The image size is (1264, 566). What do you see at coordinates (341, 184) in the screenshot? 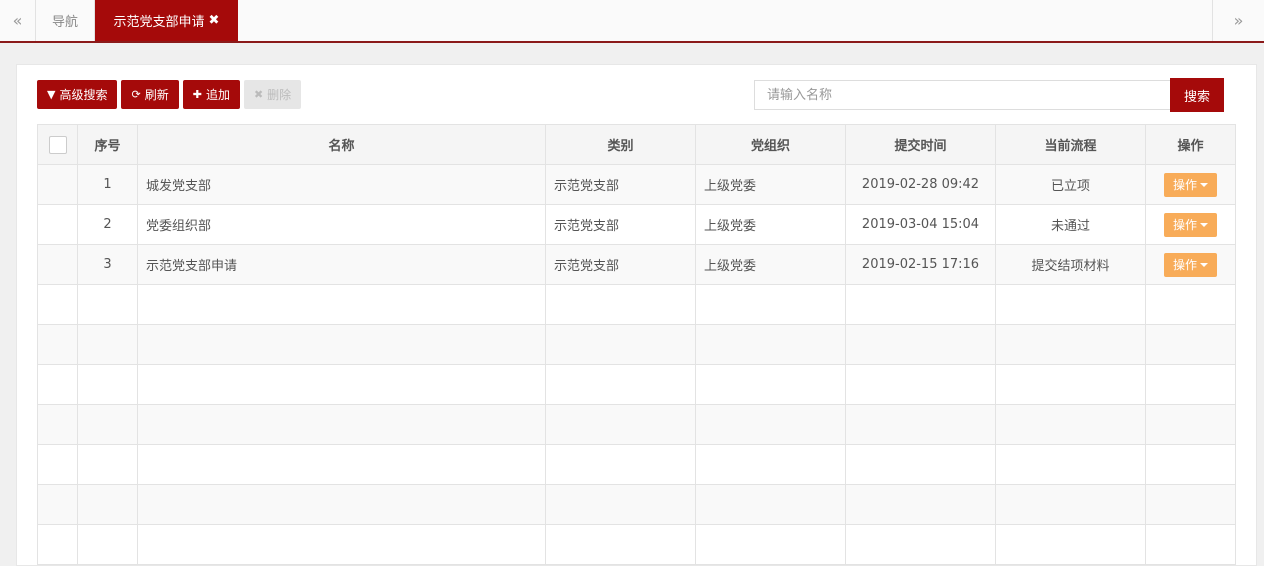
I see `cell-name: 城发党支部` at bounding box center [341, 184].